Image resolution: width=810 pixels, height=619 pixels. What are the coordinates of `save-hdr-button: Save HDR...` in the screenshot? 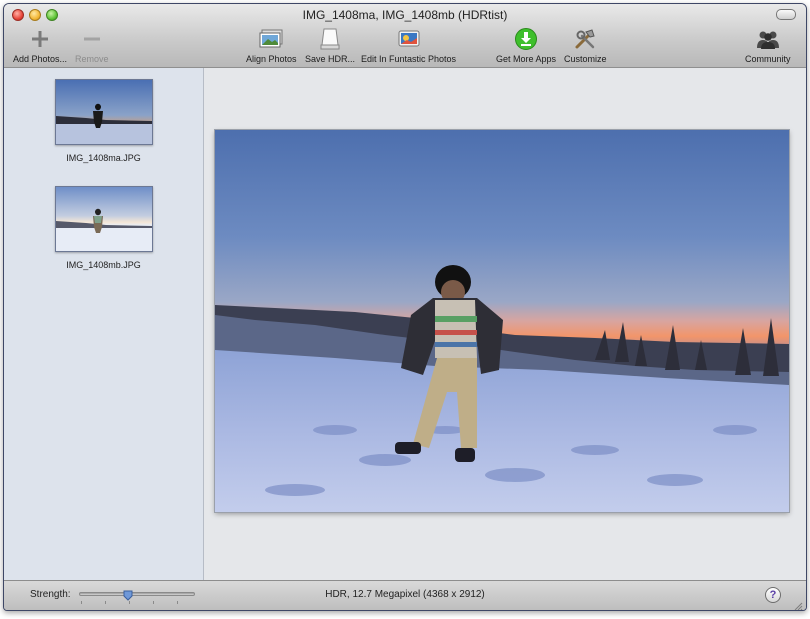 It's located at (330, 46).